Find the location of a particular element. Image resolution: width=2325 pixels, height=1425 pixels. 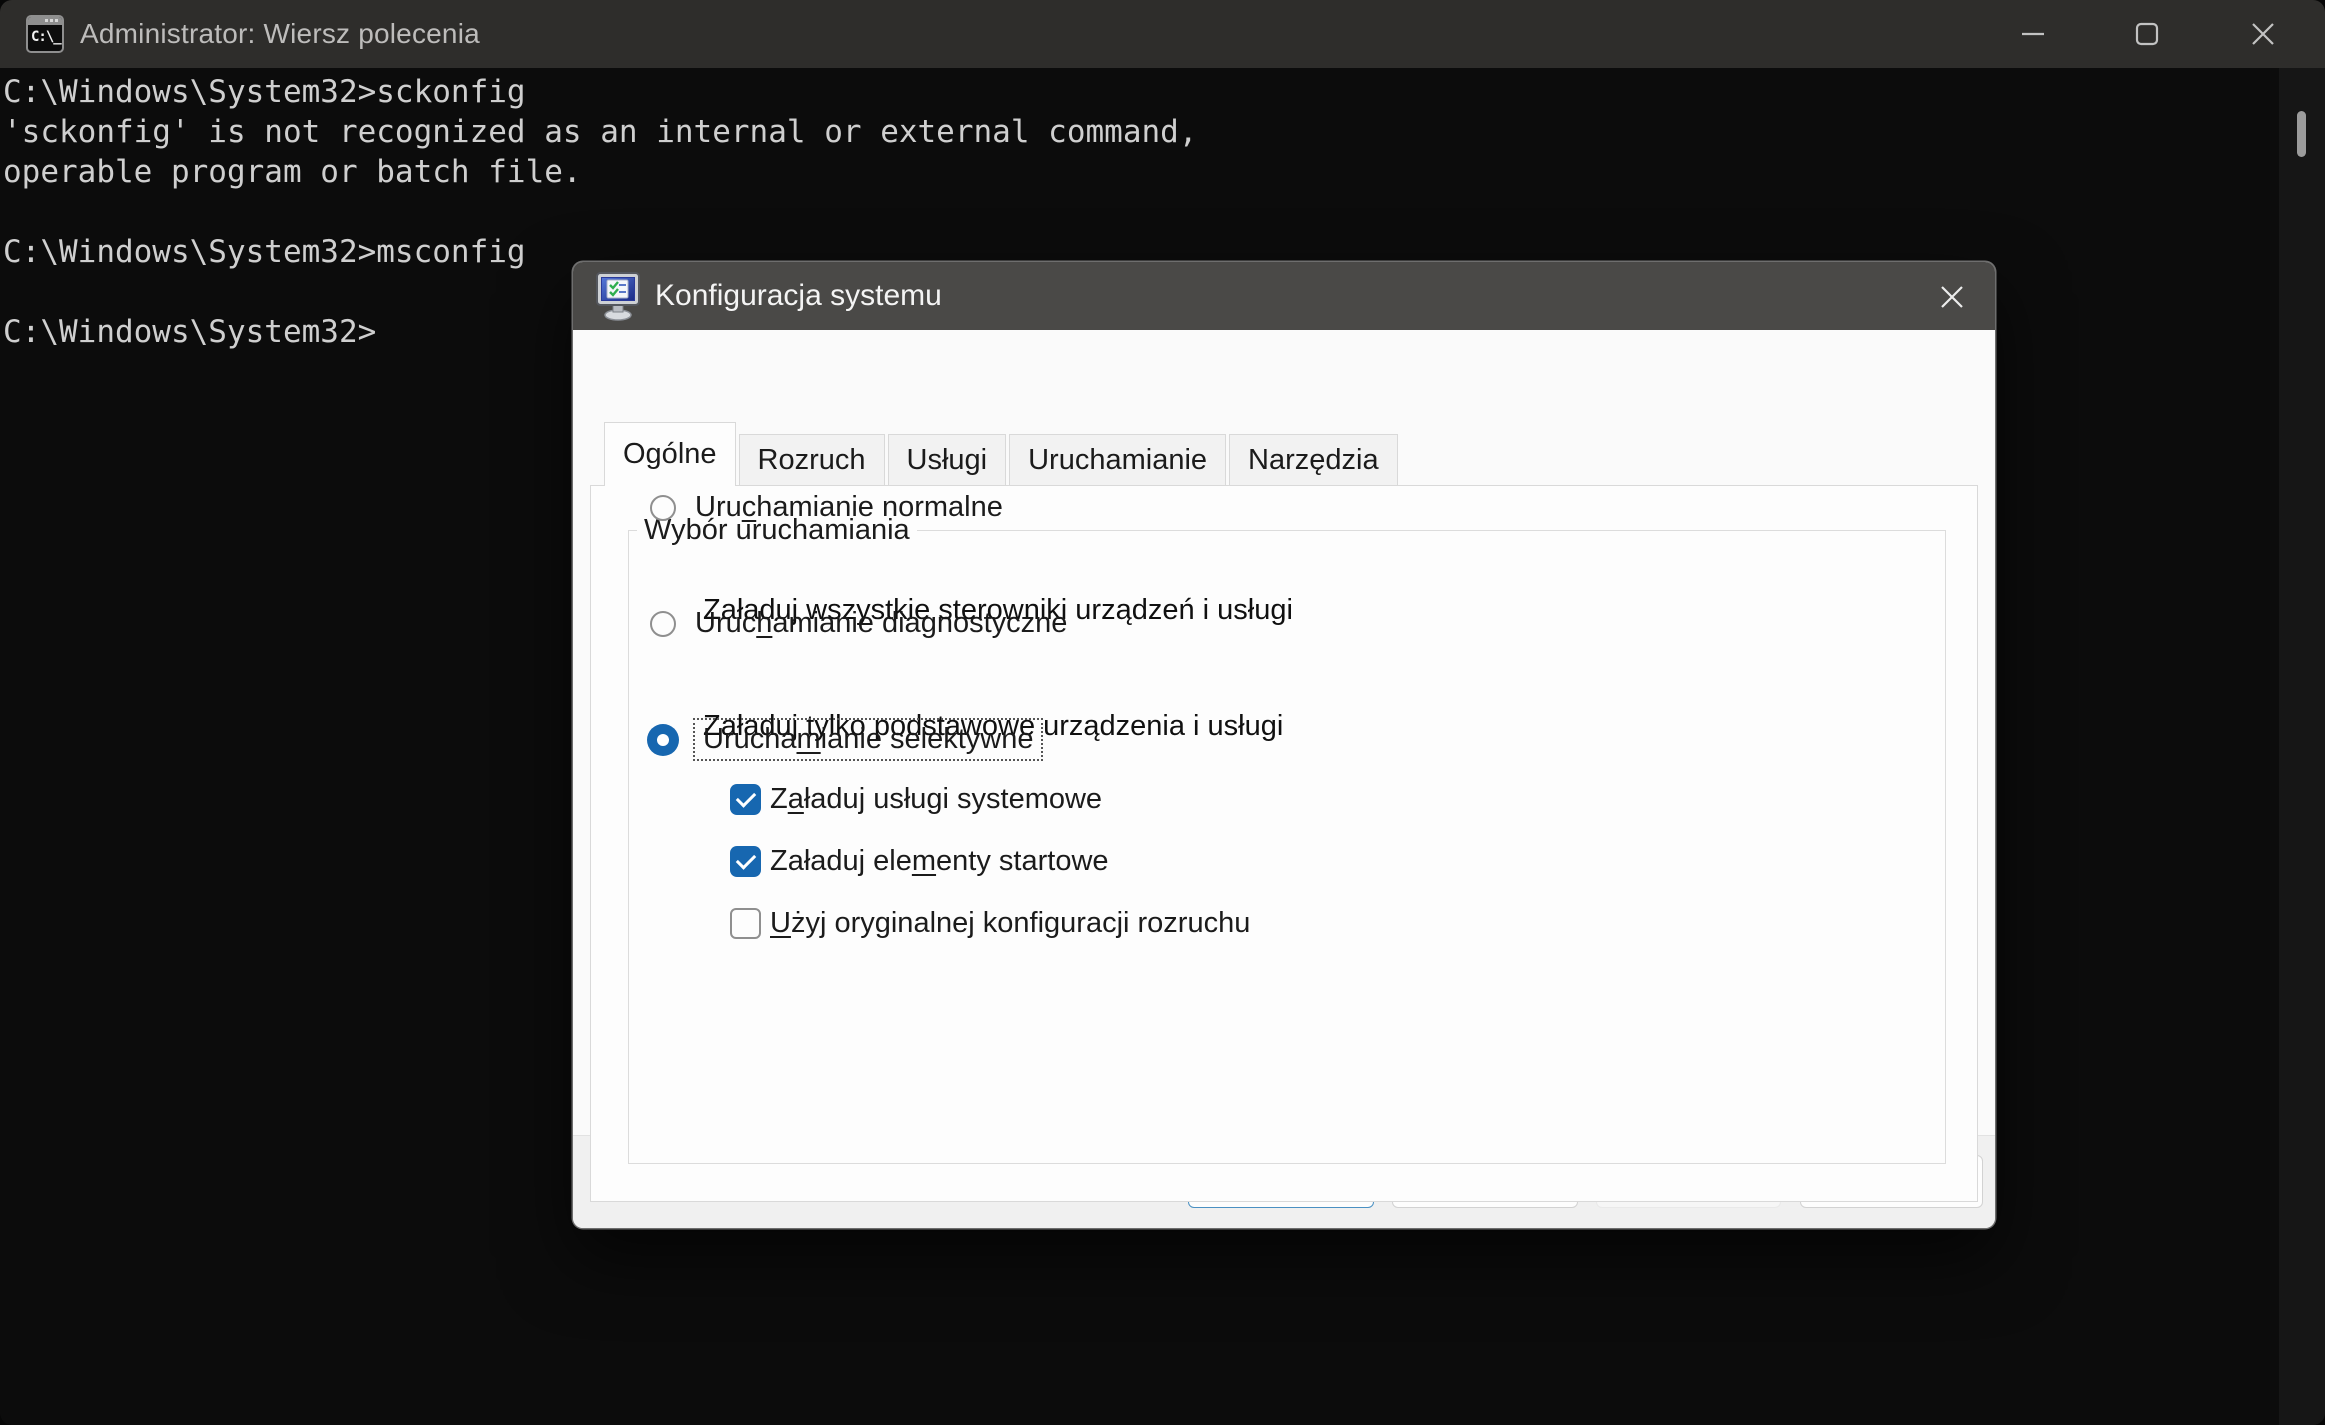

tab-label: Usługi is located at coordinates (947, 459).